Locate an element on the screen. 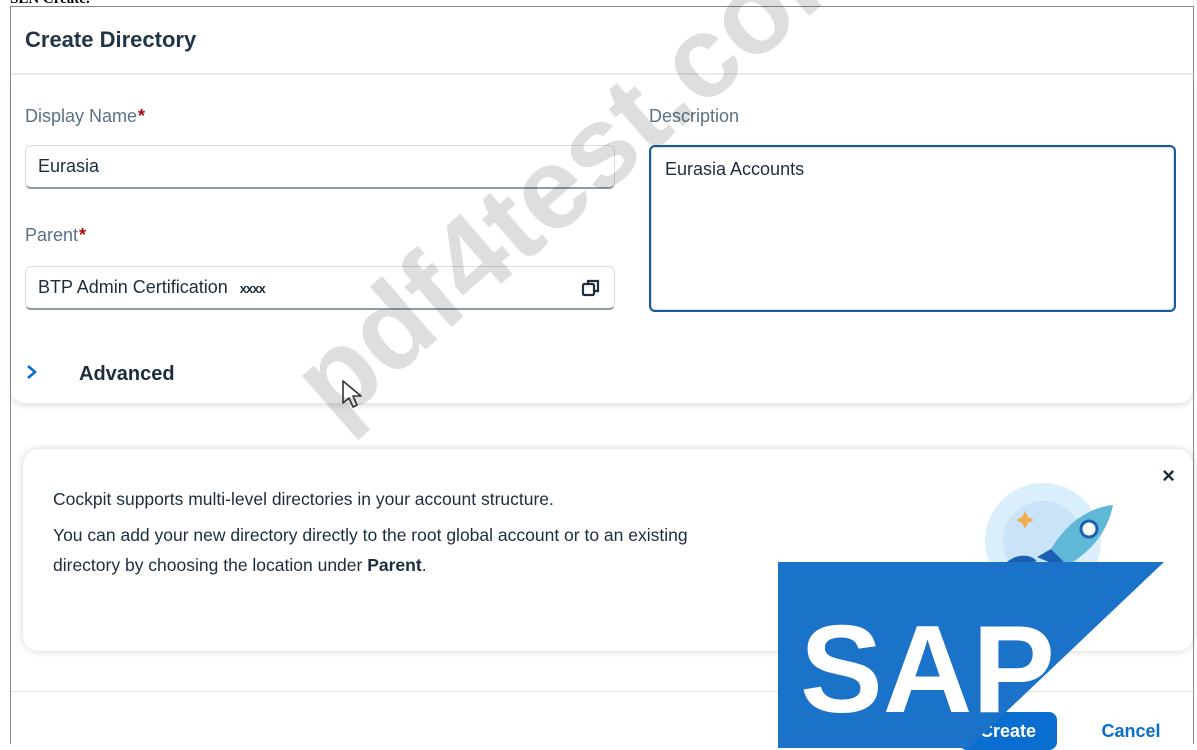  title-divider is located at coordinates (602, 74).